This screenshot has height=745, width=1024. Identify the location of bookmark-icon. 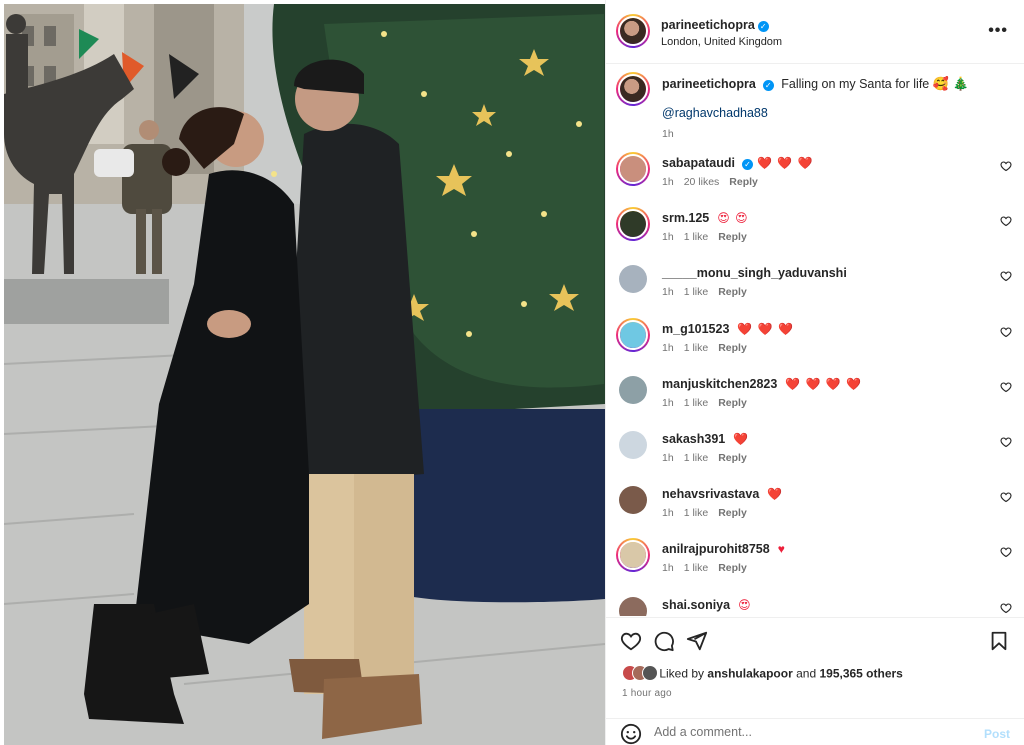
(999, 641).